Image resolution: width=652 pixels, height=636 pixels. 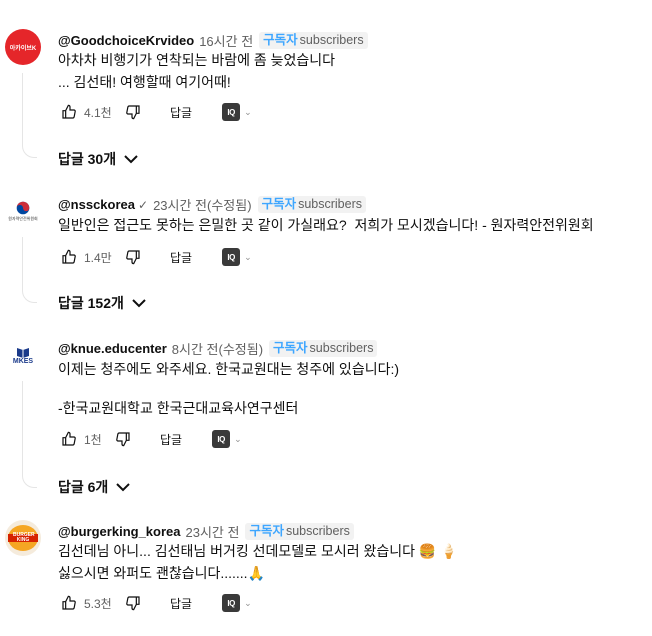 I want to click on avatar: 원자력안전위원회, so click(x=23, y=211).